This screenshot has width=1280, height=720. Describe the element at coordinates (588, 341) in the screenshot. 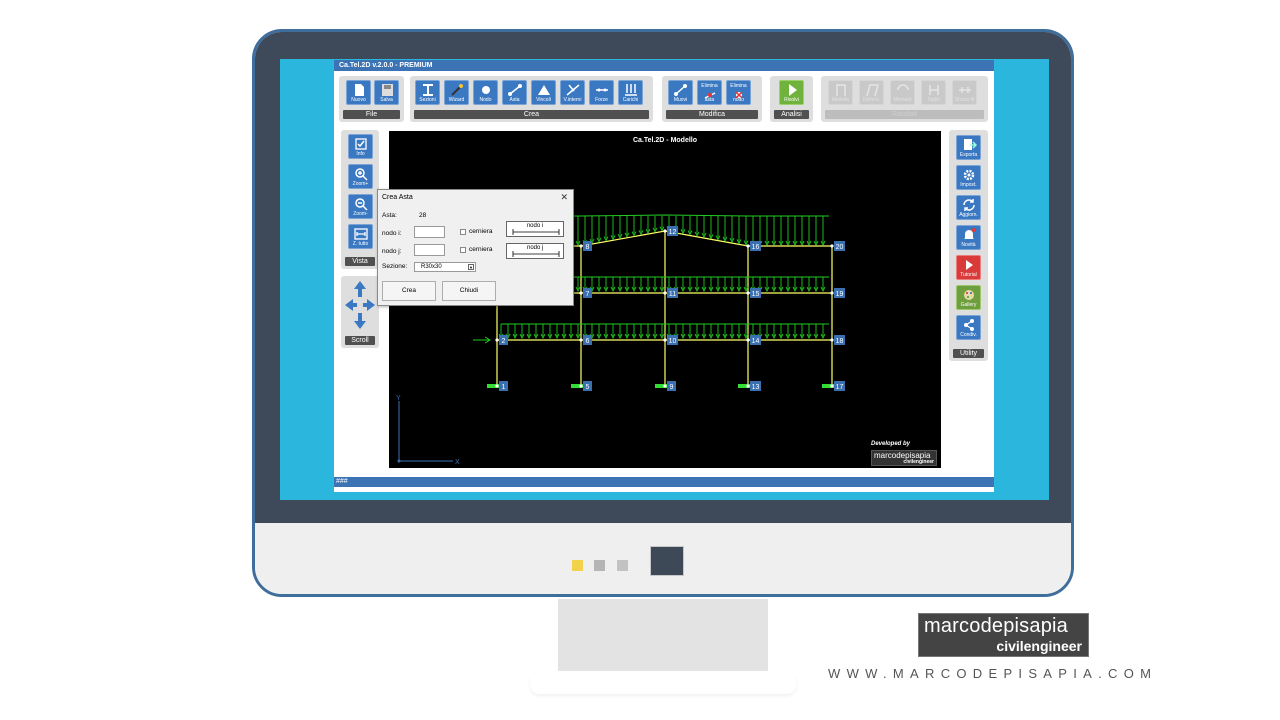

I see `node-label: 6` at that location.